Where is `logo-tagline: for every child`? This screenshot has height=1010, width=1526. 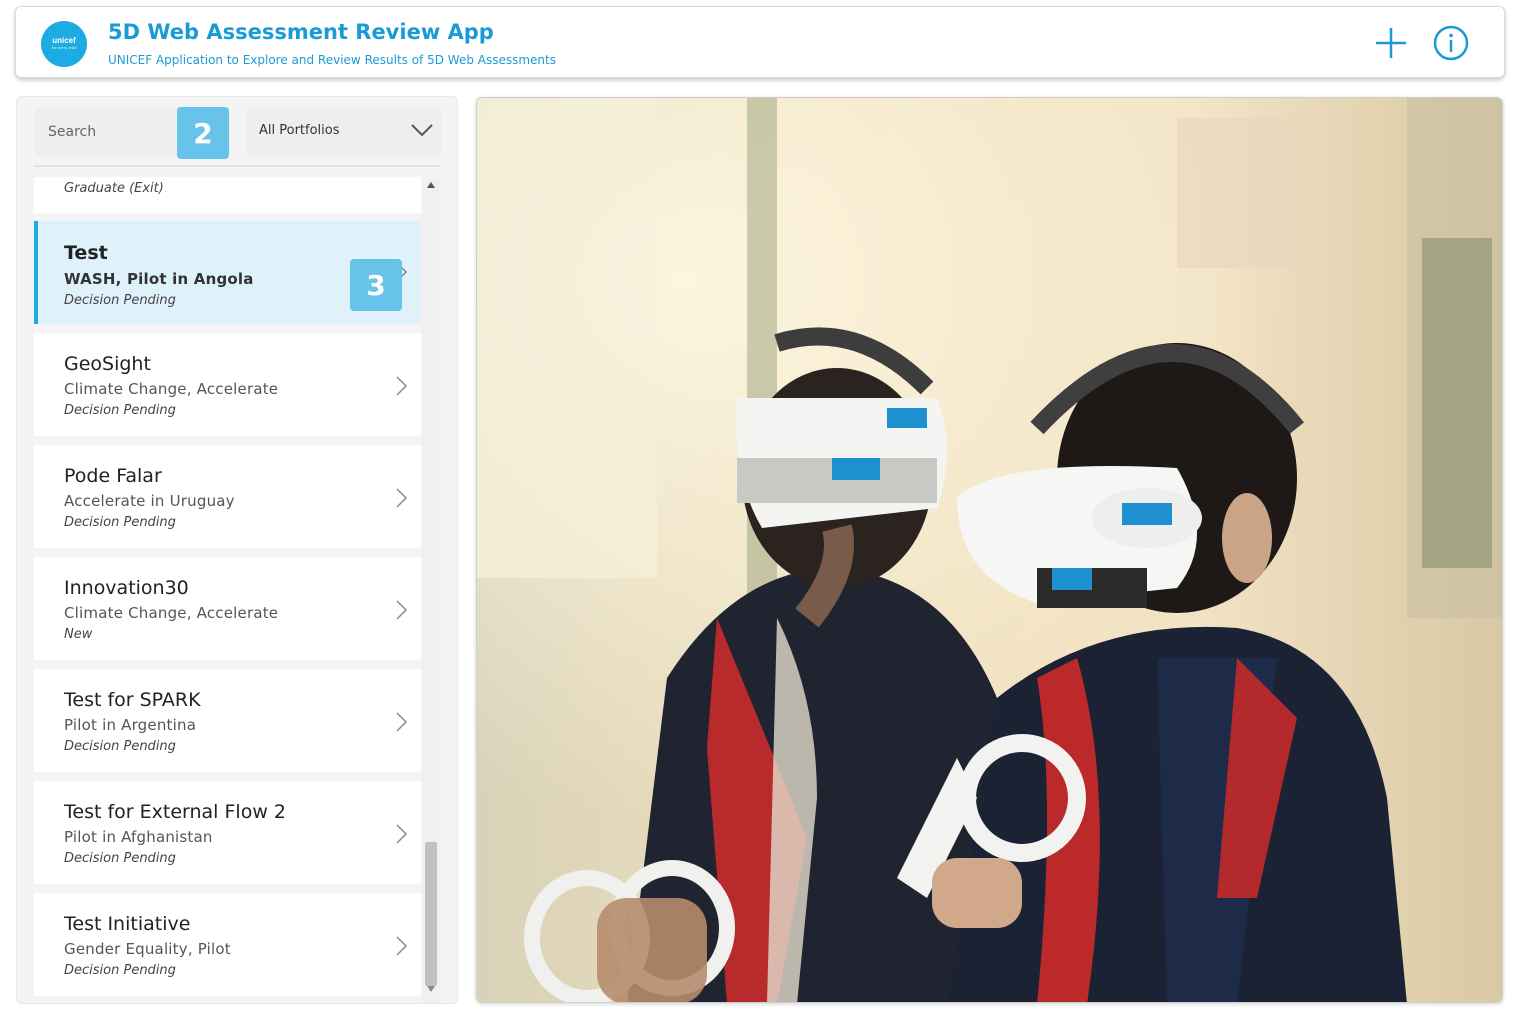
logo-tagline: for every child is located at coordinates (64, 47).